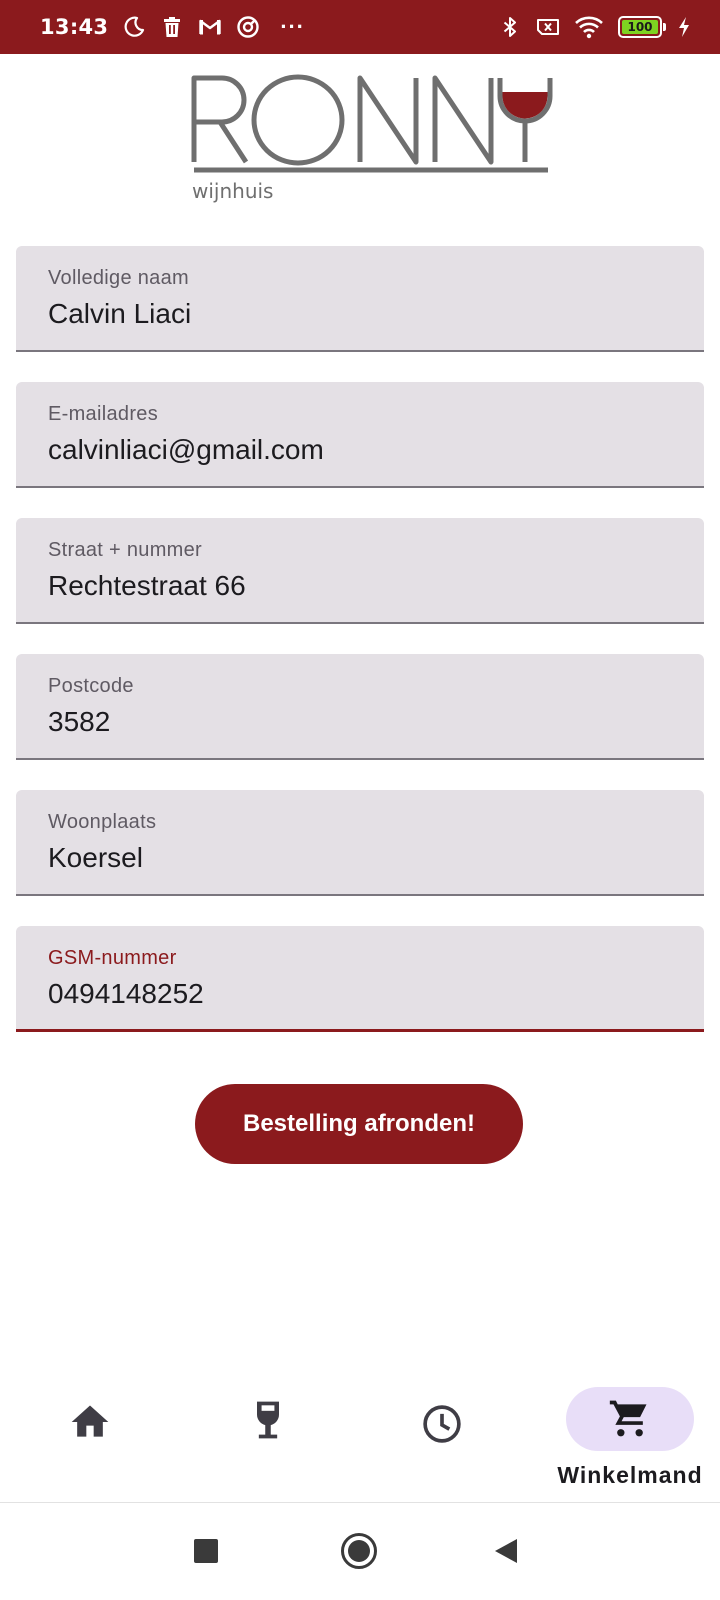 This screenshot has width=720, height=1600. What do you see at coordinates (509, 27) in the screenshot?
I see `bluetooth-icon` at bounding box center [509, 27].